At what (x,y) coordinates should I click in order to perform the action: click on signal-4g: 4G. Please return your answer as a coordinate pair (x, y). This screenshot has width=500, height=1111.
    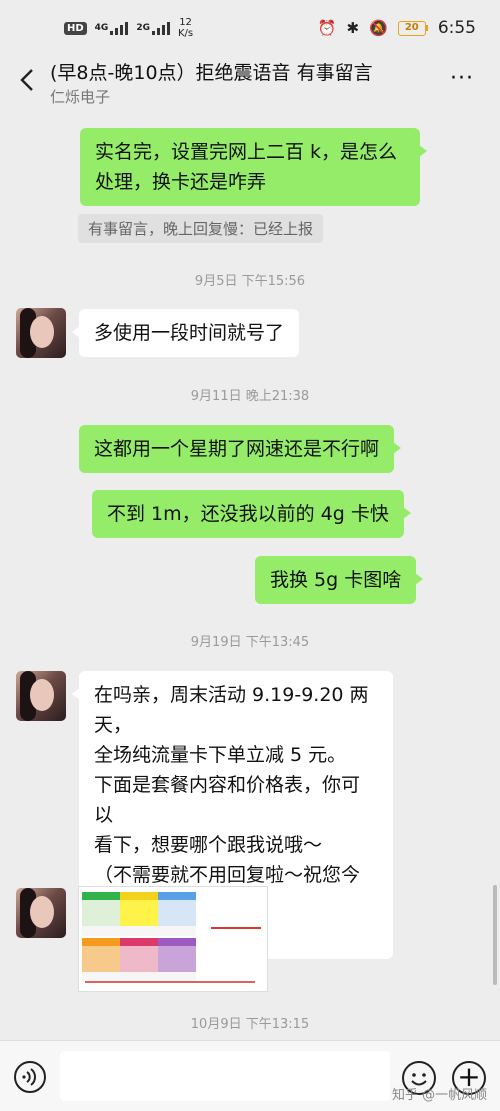
    Looking at the image, I should click on (112, 28).